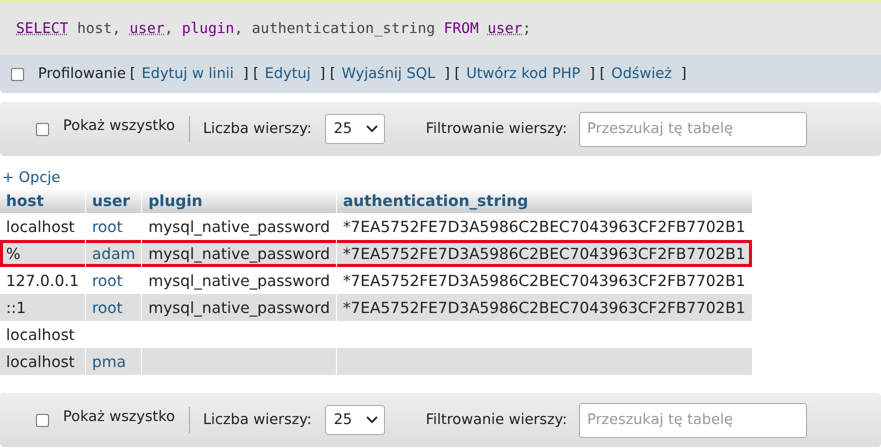  I want to click on action-link: Odśwież, so click(641, 74).